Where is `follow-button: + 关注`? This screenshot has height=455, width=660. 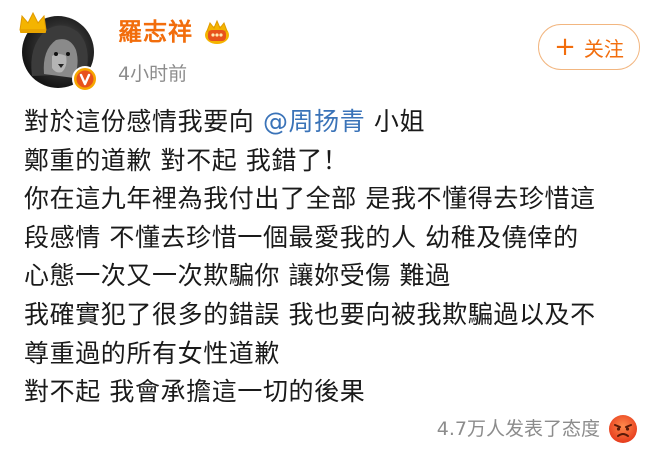 follow-button: + 关注 is located at coordinates (589, 47).